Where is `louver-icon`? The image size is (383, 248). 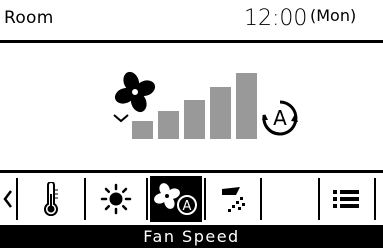
louver-icon is located at coordinates (233, 199).